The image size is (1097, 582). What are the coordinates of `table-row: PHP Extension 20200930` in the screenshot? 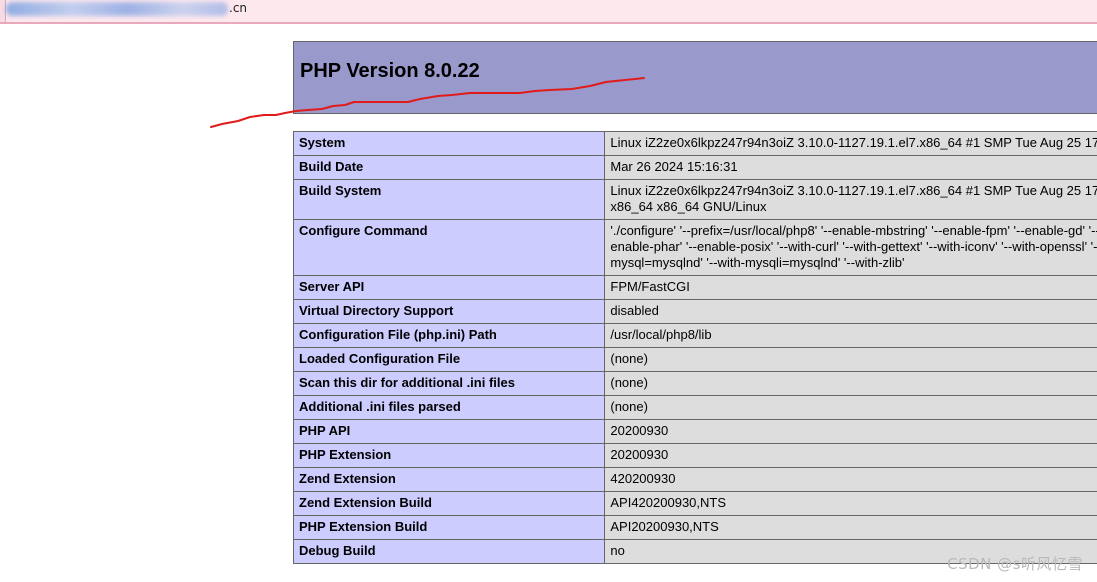 It's located at (694, 455).